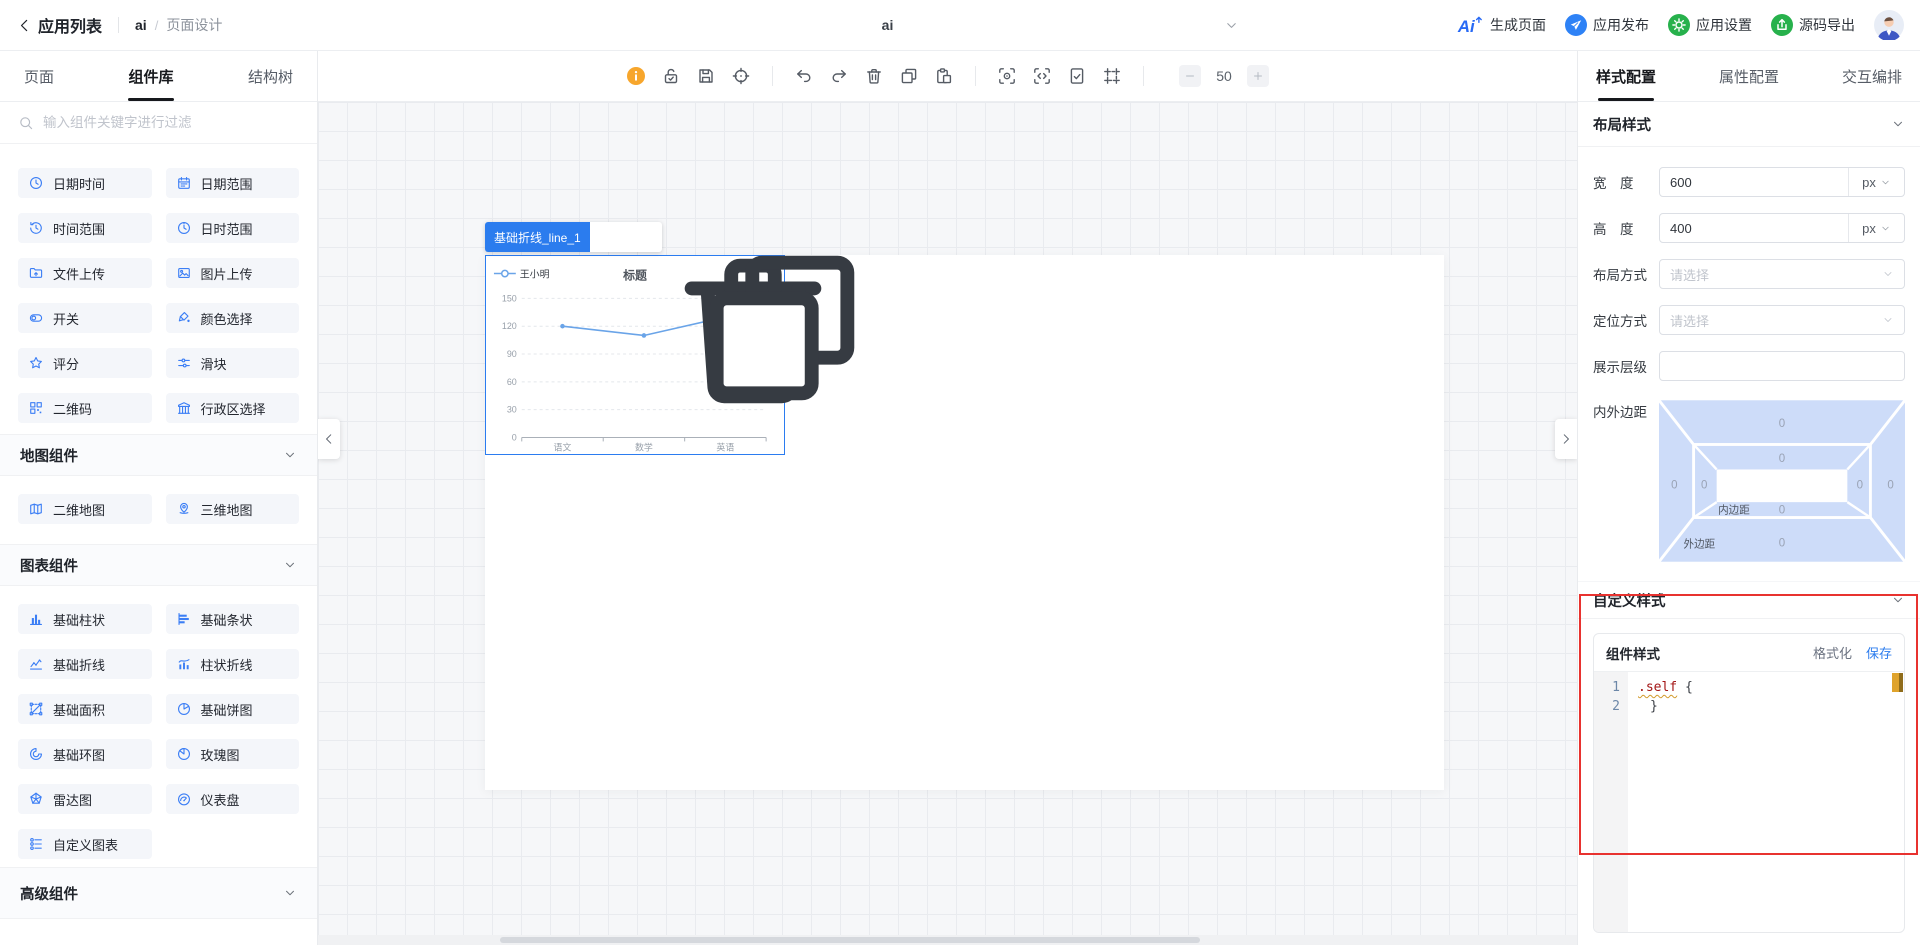 This screenshot has width=1920, height=945. Describe the element at coordinates (1710, 25) in the screenshot. I see `app-settings-button: 应用设置` at that location.